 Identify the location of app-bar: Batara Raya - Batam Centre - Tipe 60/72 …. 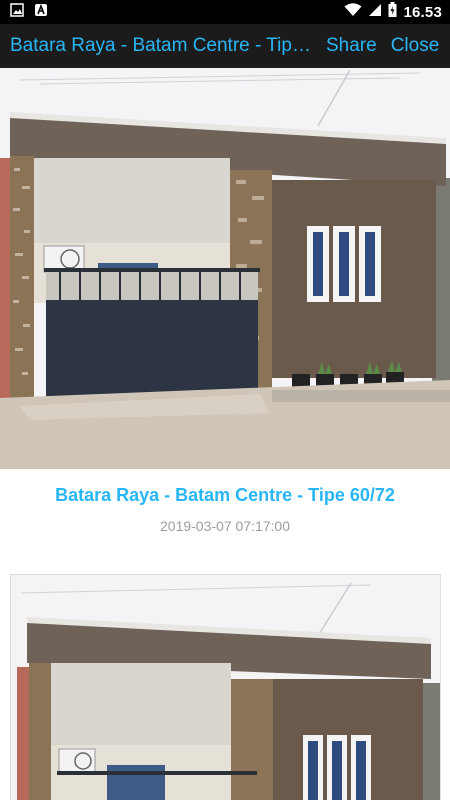
(225, 46).